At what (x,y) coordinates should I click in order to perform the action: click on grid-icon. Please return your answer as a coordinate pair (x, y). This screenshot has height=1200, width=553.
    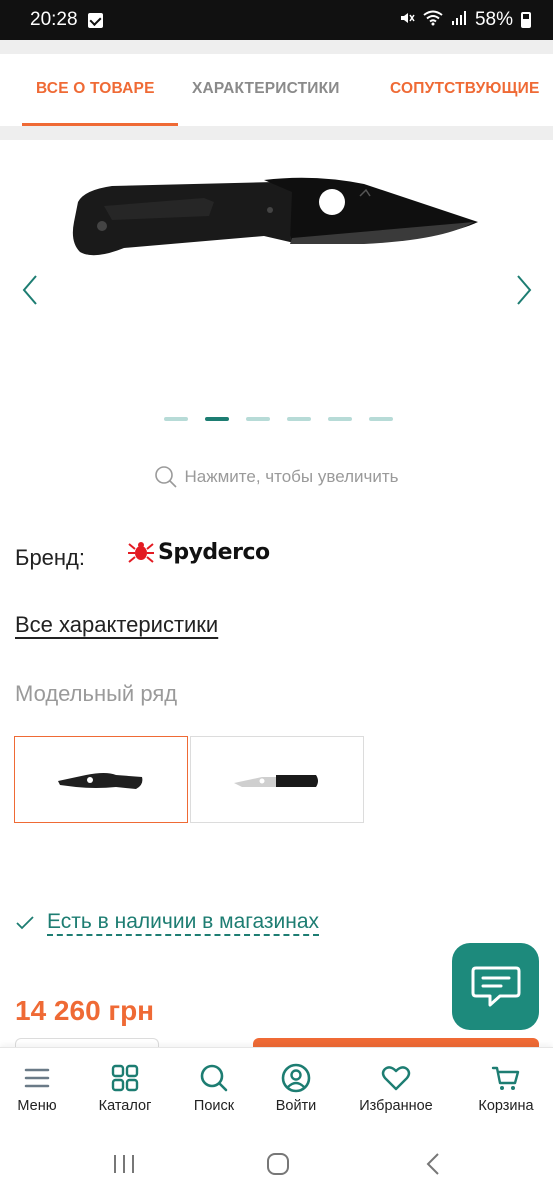
    Looking at the image, I should click on (125, 1078).